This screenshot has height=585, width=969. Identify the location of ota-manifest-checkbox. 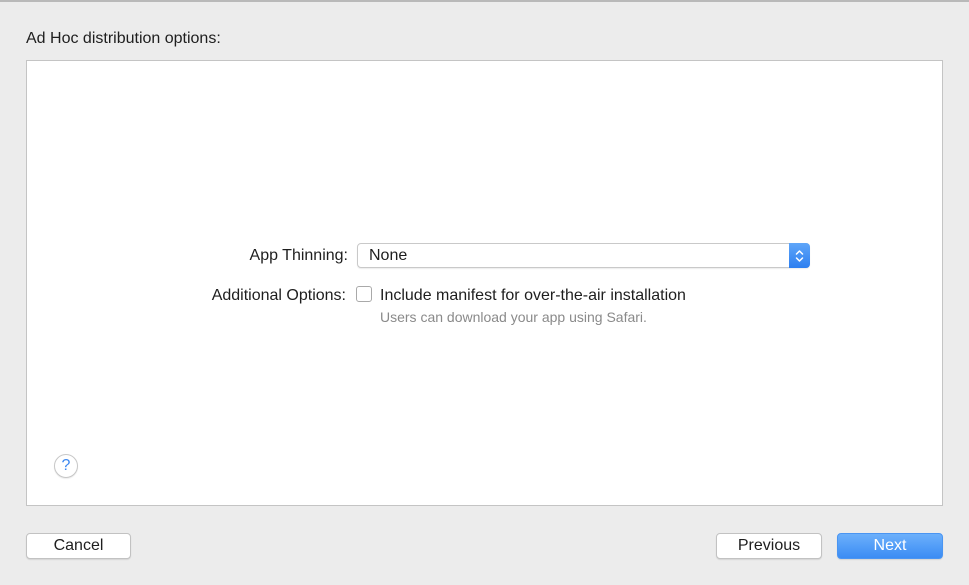
(364, 294).